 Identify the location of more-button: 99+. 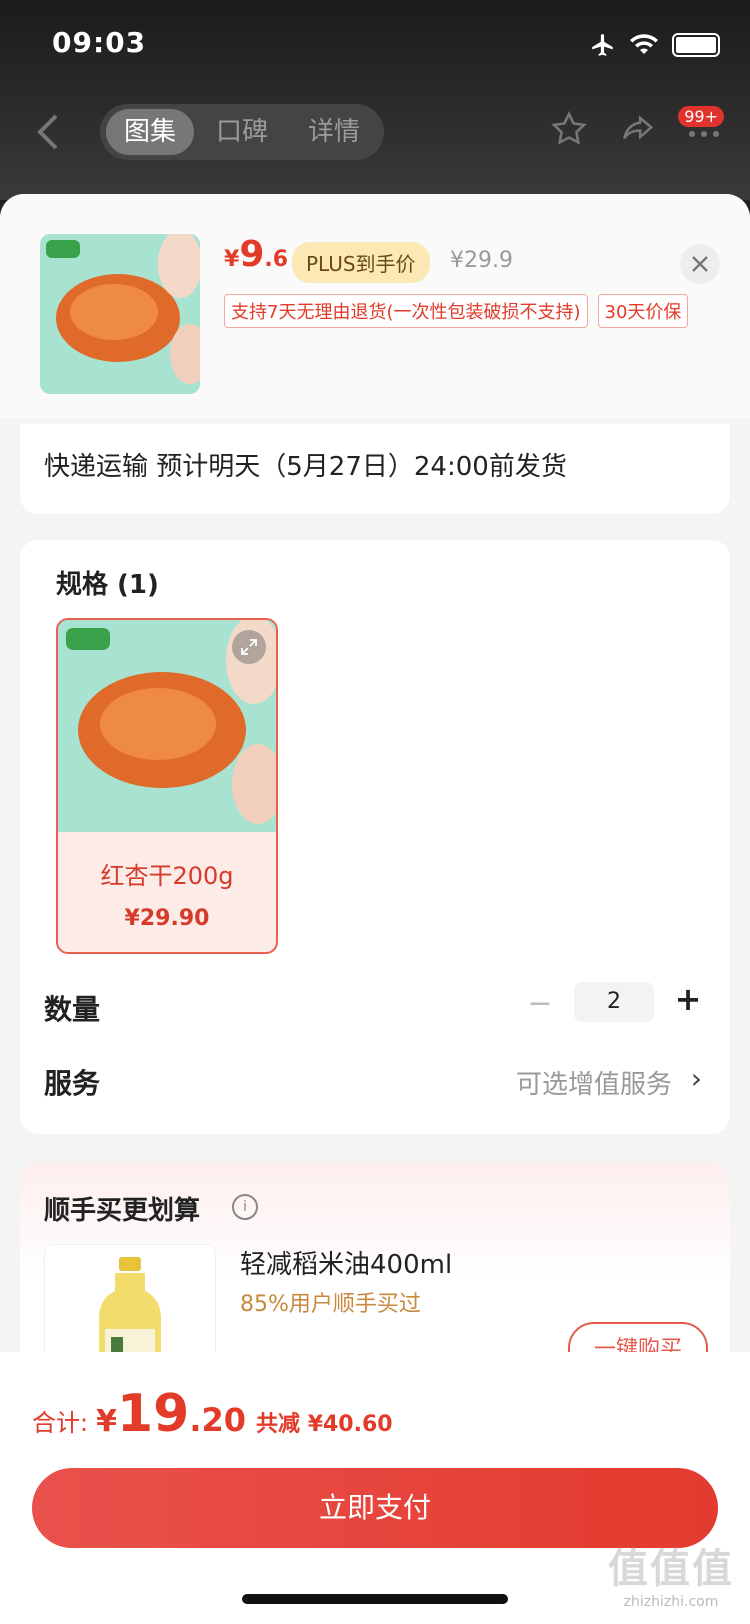
(704, 127).